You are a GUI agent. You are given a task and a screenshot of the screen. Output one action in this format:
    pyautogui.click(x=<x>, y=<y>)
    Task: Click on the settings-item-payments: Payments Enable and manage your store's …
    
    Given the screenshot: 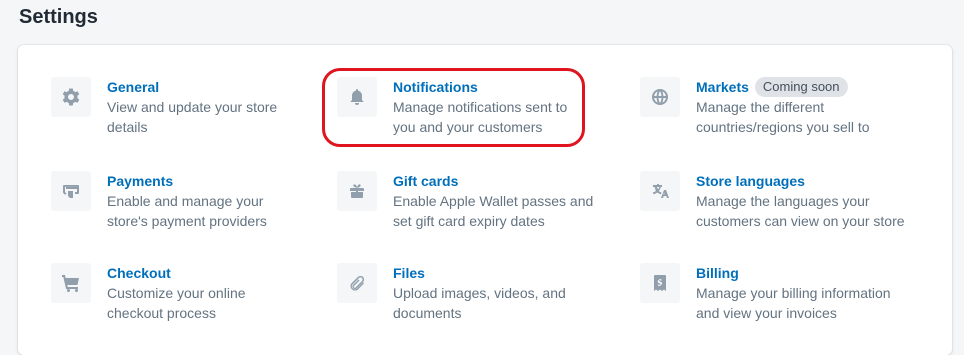 What is the action you would take?
    pyautogui.click(x=159, y=201)
    